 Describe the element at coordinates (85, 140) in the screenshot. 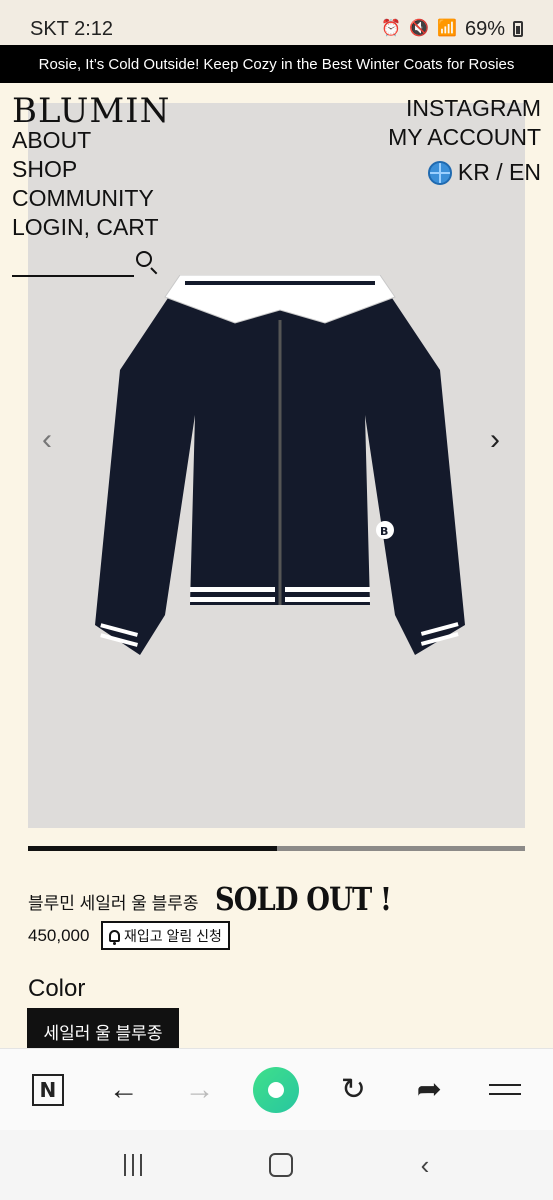

I see `nav-about: ABOUT` at that location.